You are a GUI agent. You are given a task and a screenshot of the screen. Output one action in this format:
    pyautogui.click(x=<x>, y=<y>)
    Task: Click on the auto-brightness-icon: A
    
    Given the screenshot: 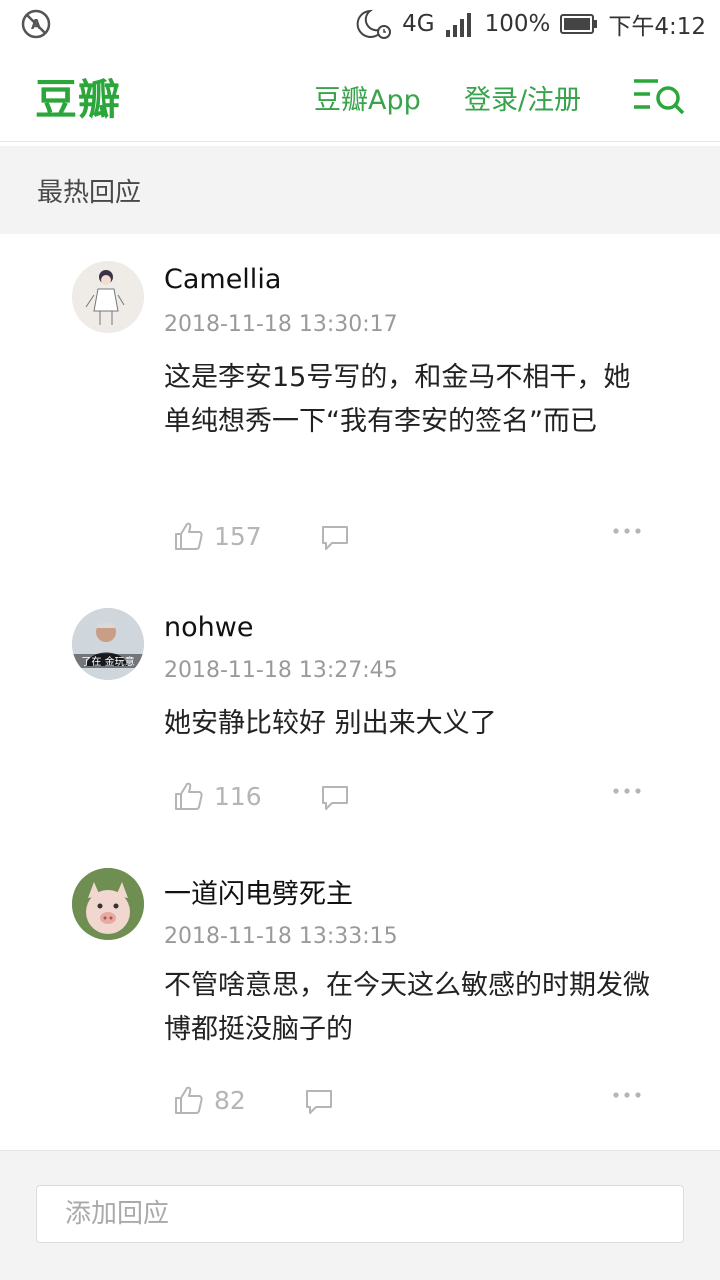 What is the action you would take?
    pyautogui.click(x=36, y=24)
    